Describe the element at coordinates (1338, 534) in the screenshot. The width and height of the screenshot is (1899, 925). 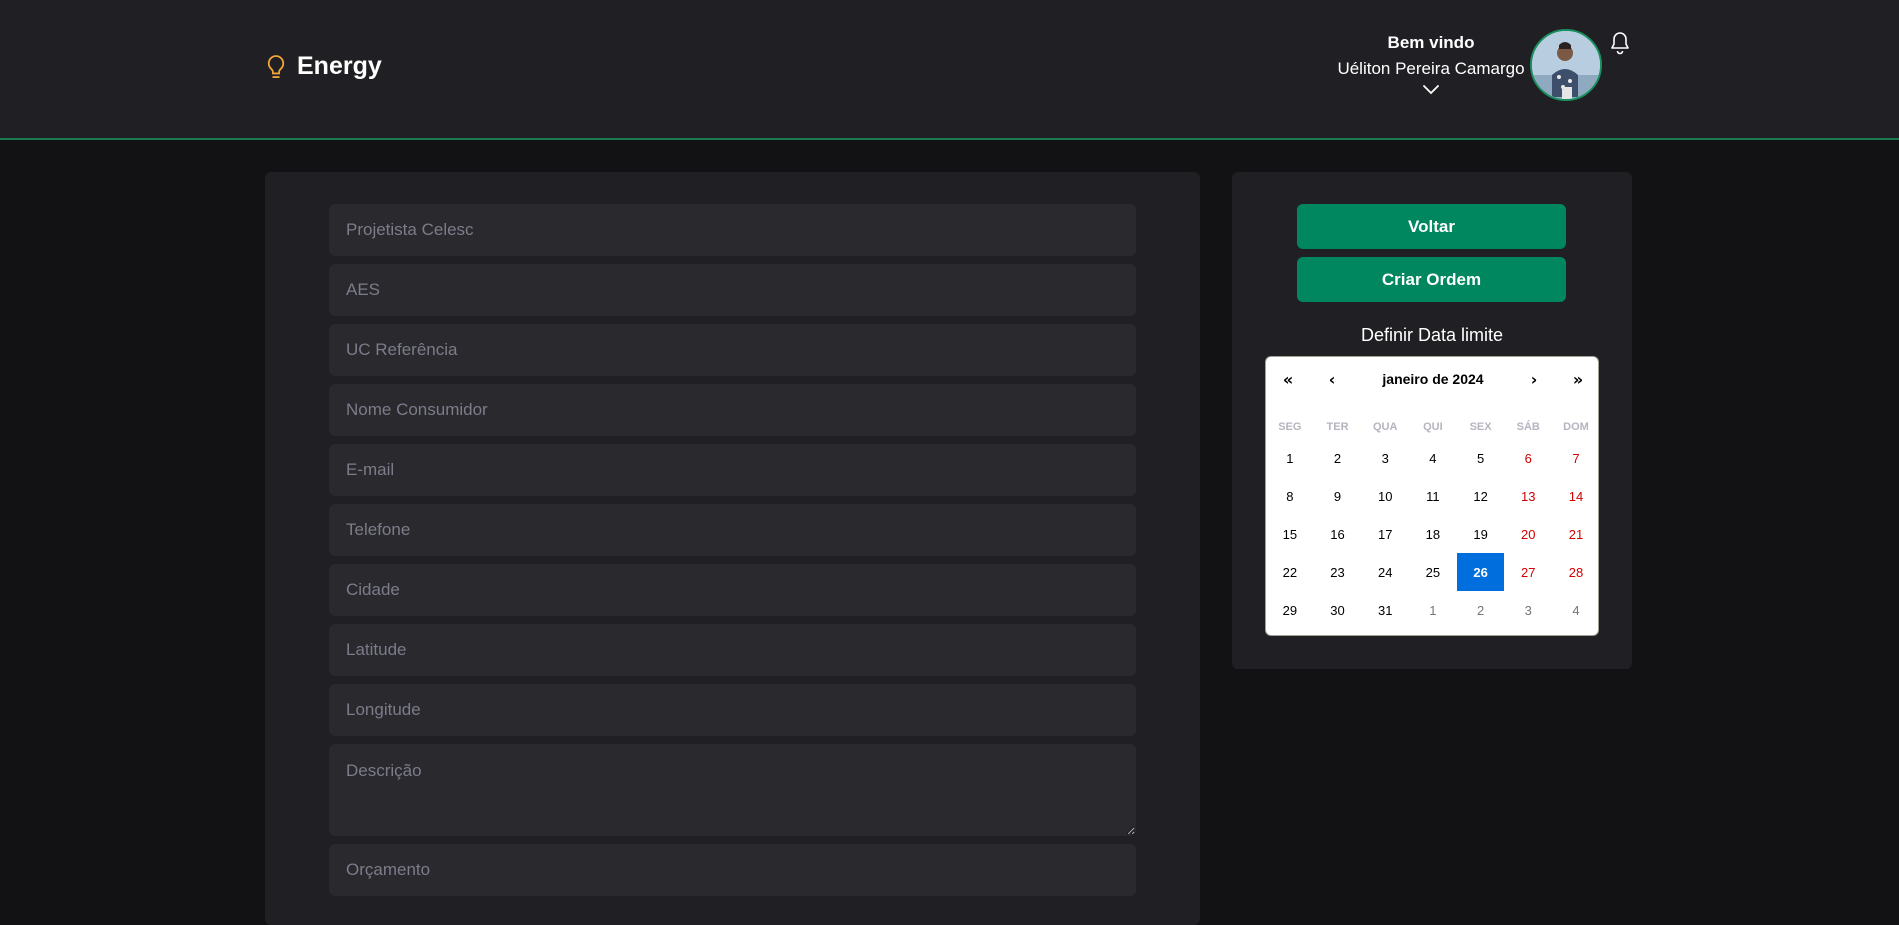
I see `calendar-day: 16` at that location.